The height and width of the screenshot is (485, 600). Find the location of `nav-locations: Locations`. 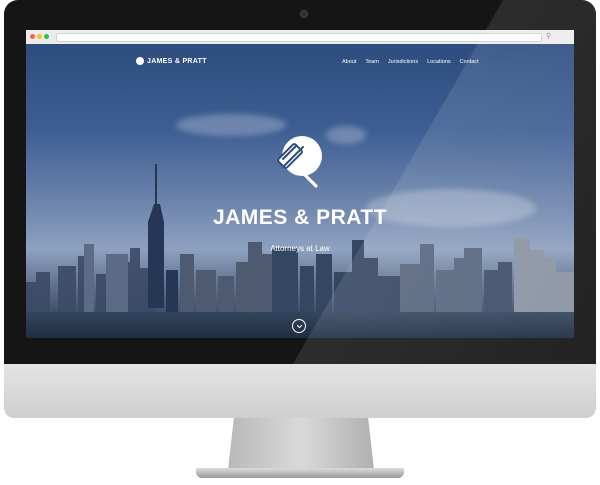

nav-locations: Locations is located at coordinates (439, 62).